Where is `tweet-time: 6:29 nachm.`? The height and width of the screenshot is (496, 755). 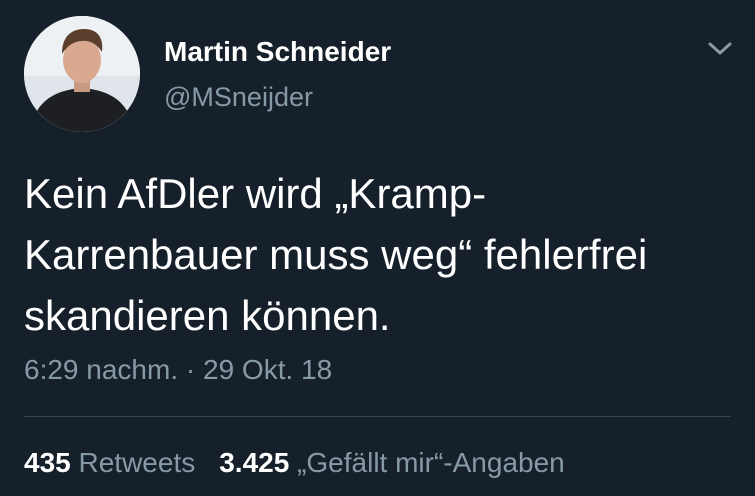 tweet-time: 6:29 nachm. is located at coordinates (101, 369).